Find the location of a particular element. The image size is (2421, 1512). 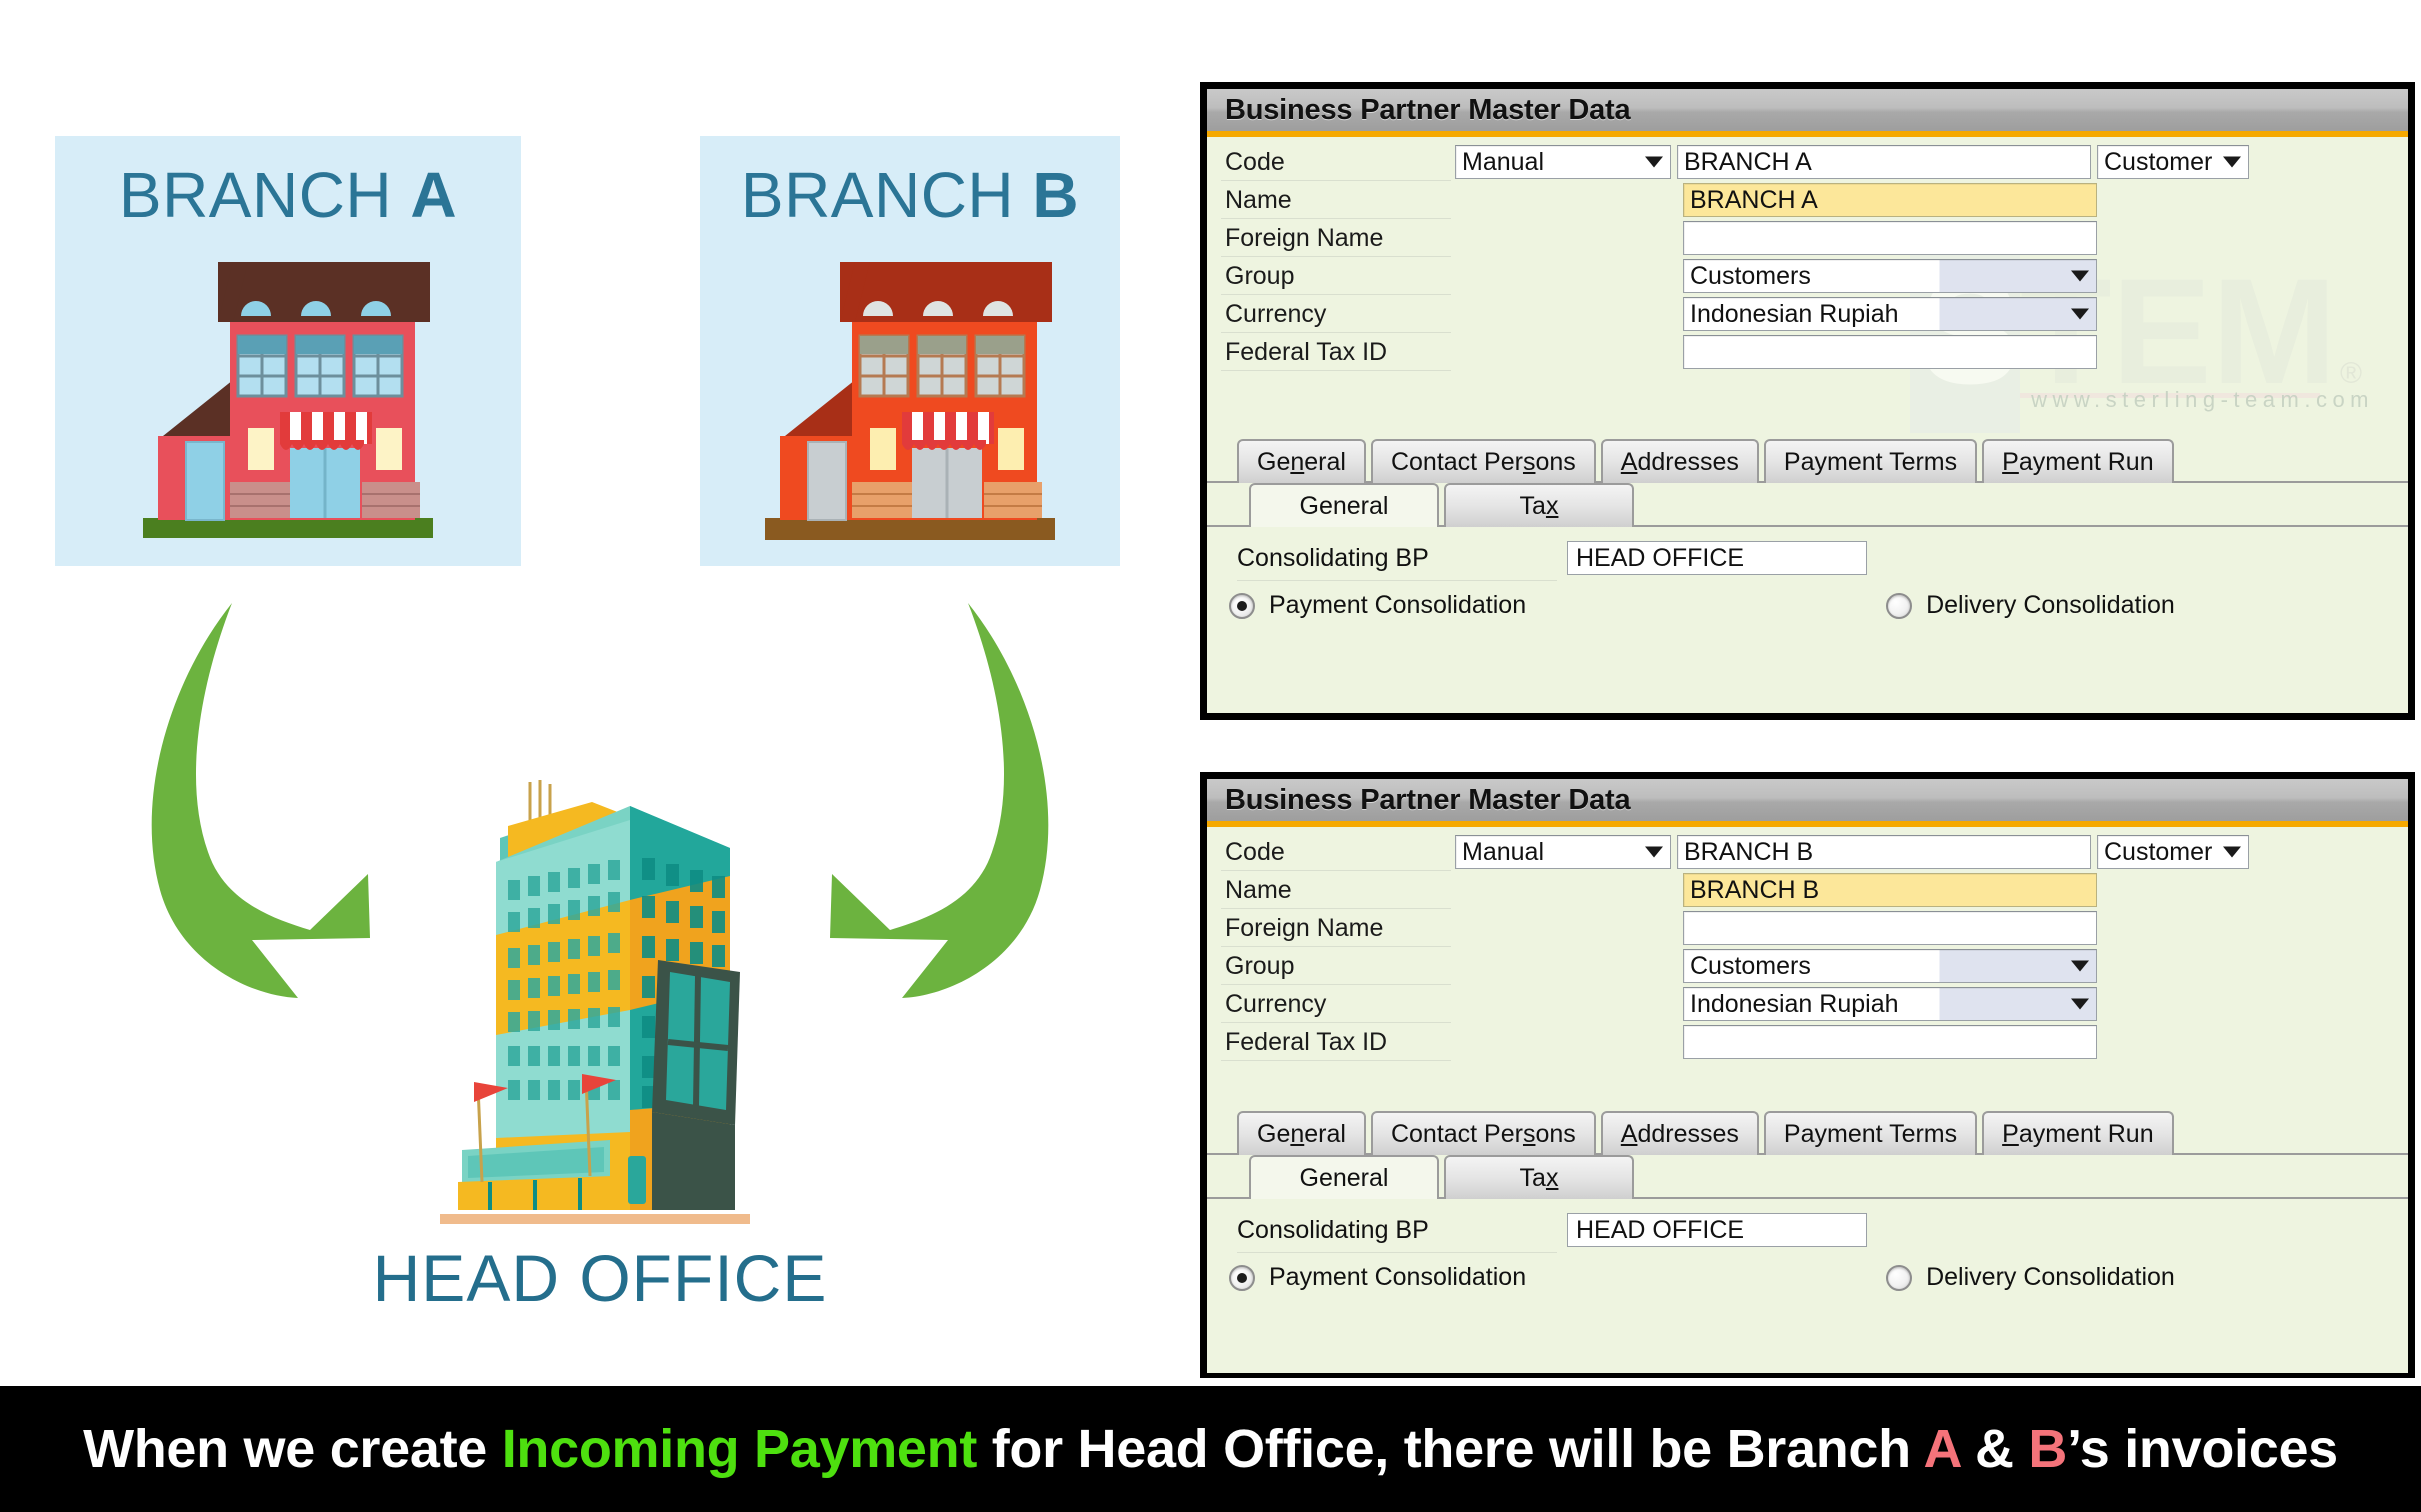

field-row-code: Code Manual BRANCH B Customer is located at coordinates (1807, 852).